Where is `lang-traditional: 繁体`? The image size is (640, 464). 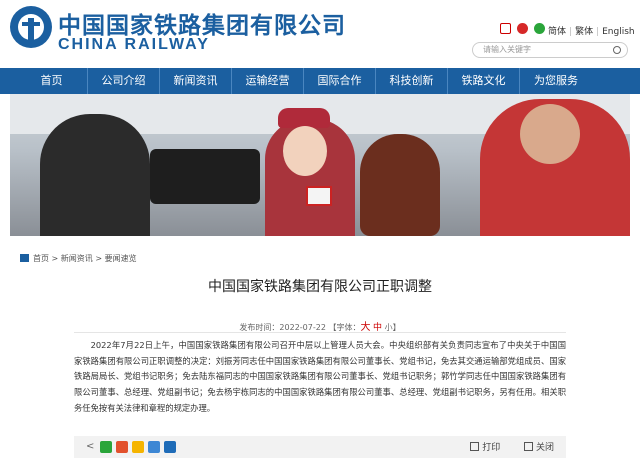
lang-traditional: 繁体 is located at coordinates (584, 32).